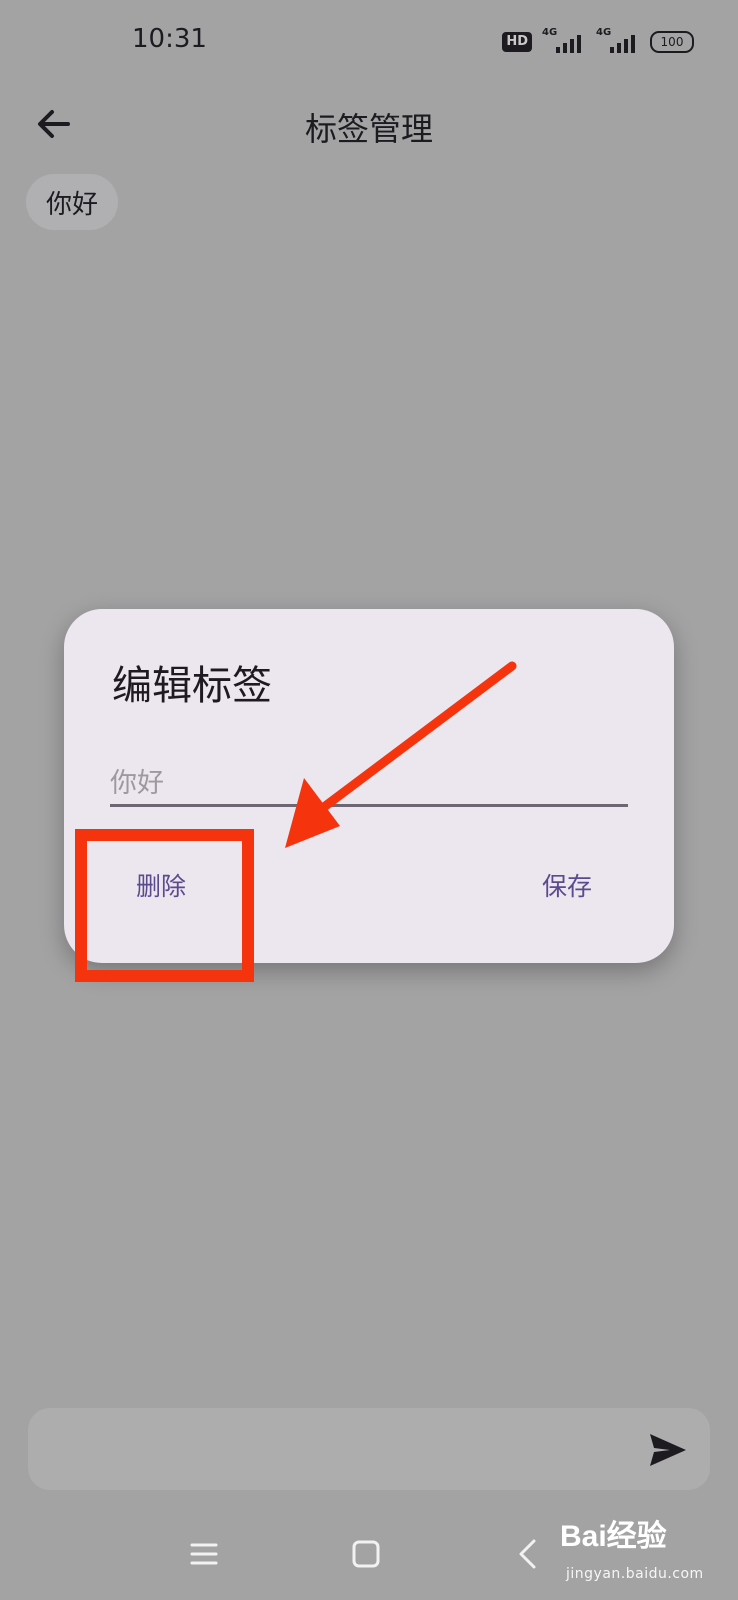 This screenshot has height=1600, width=738. I want to click on page-title: 标签管理, so click(368, 129).